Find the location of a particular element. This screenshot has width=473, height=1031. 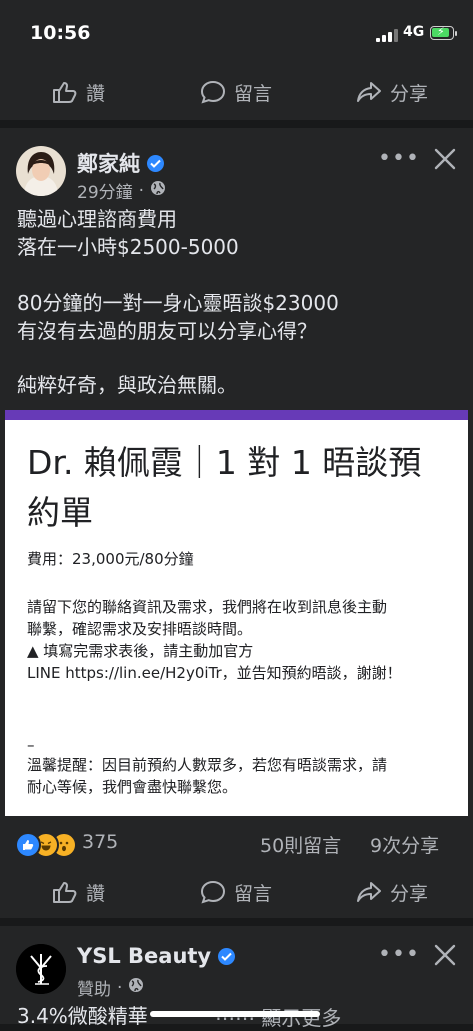

form-notice-line: 溫馨提醒：因目前預約人數眾多，若您有晤談需求，請 is located at coordinates (207, 765).